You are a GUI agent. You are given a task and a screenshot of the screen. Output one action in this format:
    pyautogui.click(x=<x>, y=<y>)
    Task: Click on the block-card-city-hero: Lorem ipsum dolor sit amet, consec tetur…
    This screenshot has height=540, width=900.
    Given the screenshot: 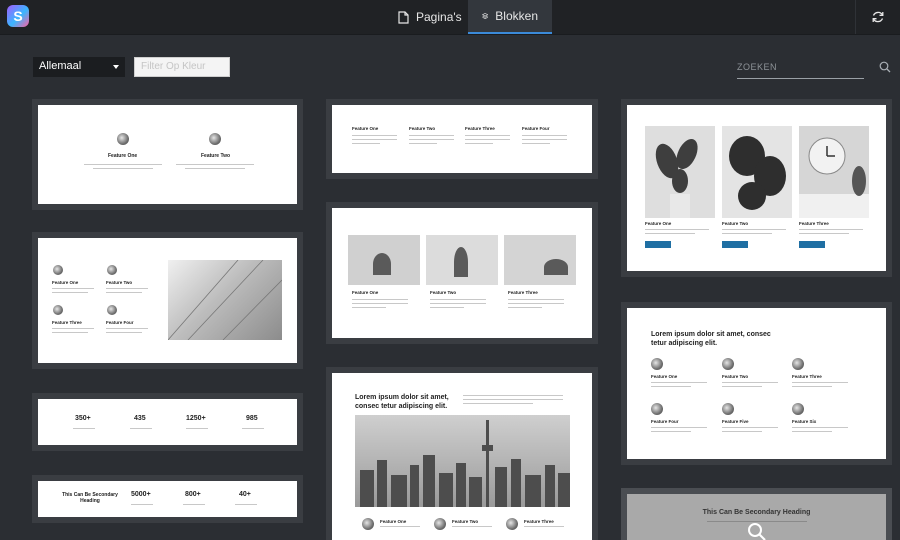 What is the action you would take?
    pyautogui.click(x=462, y=453)
    